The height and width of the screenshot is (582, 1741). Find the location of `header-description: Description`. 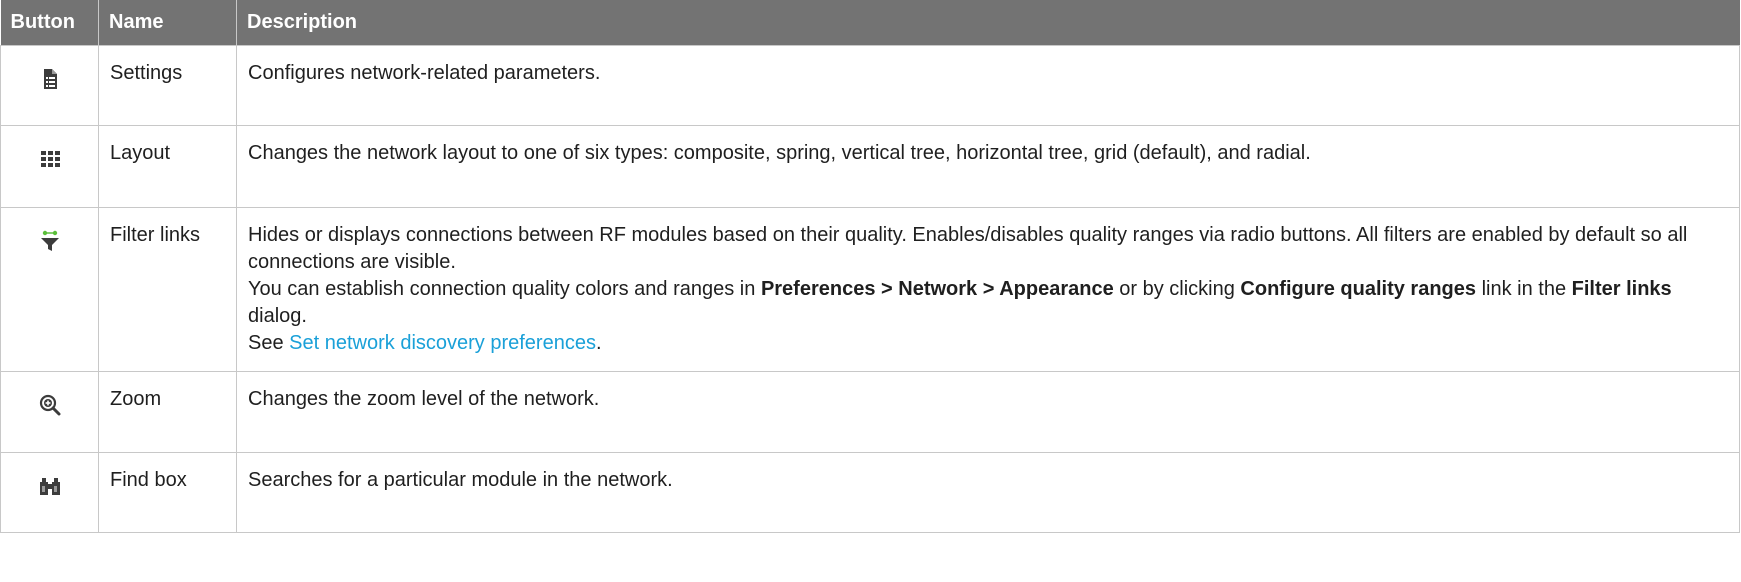

header-description: Description is located at coordinates (988, 23).